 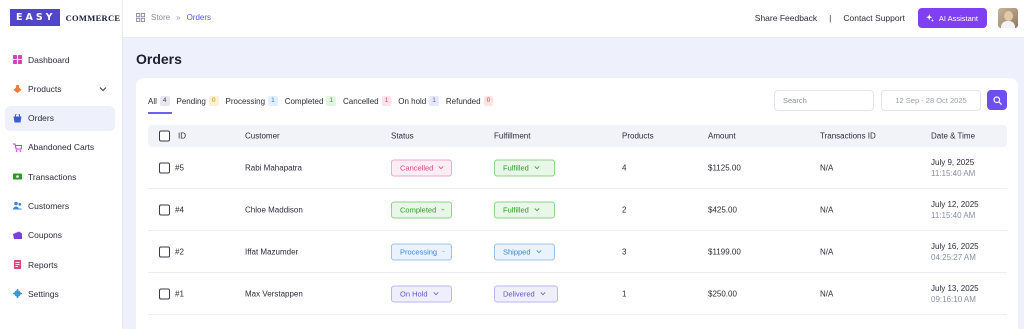 I want to click on page-title: Orders, so click(x=159, y=59).